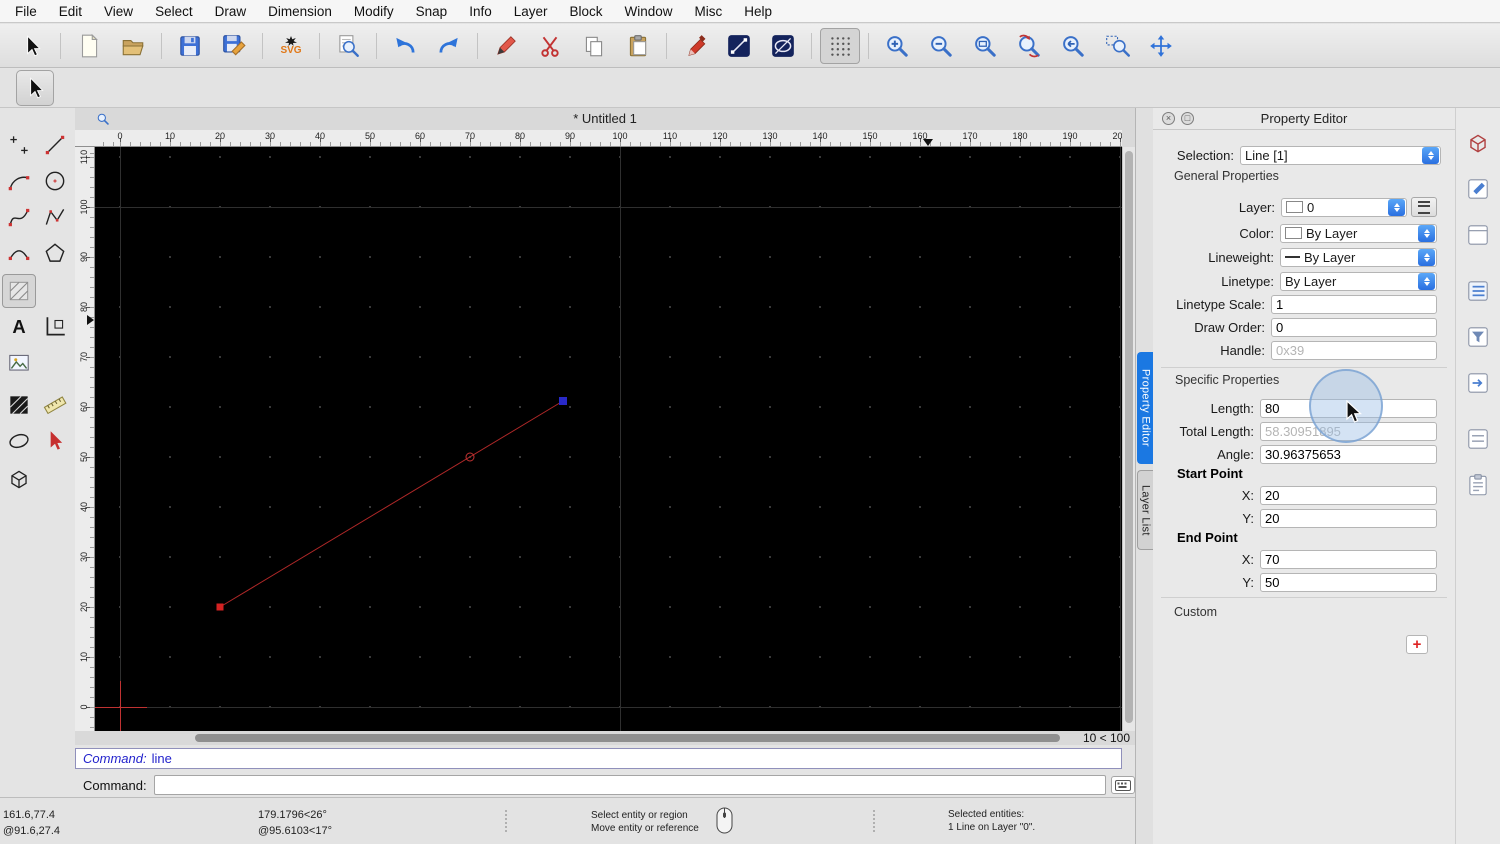 The width and height of the screenshot is (1500, 844). I want to click on linetype-scale-input, so click(1354, 304).